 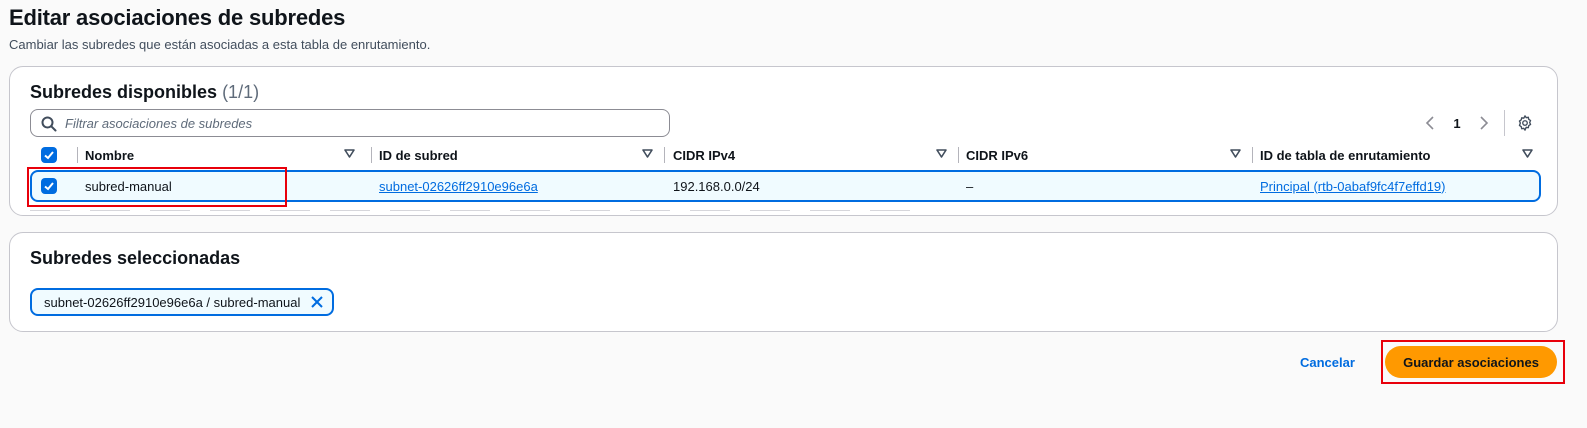 What do you see at coordinates (177, 17) in the screenshot?
I see `page-title: Editar asociaciones de subredes` at bounding box center [177, 17].